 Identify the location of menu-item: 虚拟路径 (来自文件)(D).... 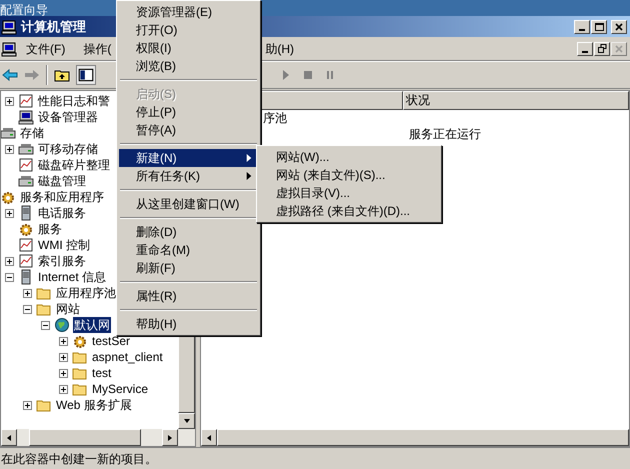
(349, 211).